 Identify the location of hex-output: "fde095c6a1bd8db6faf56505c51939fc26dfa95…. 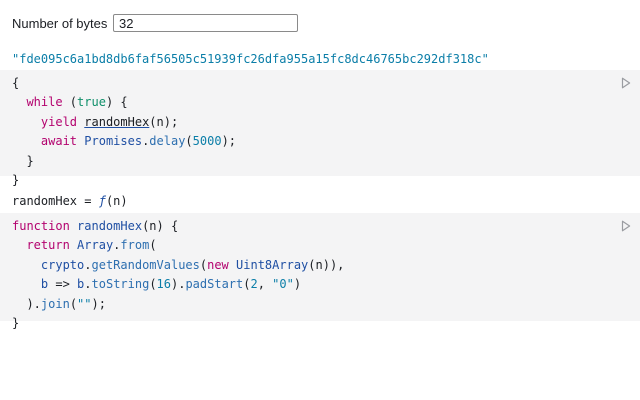
(250, 59).